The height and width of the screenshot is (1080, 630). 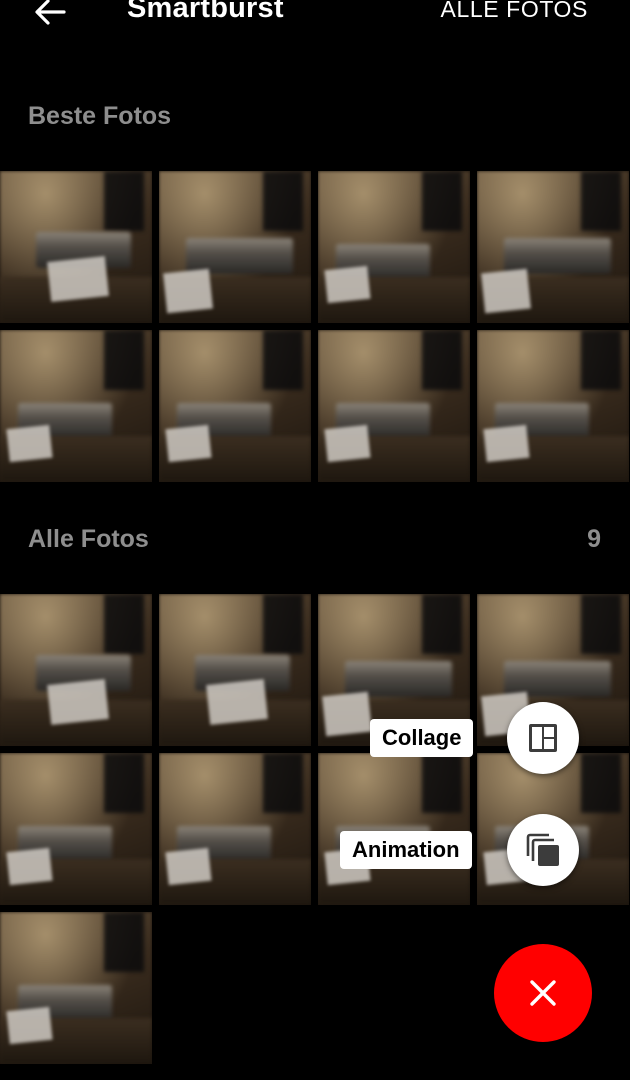 What do you see at coordinates (594, 539) in the screenshot?
I see `photo-count: 9` at bounding box center [594, 539].